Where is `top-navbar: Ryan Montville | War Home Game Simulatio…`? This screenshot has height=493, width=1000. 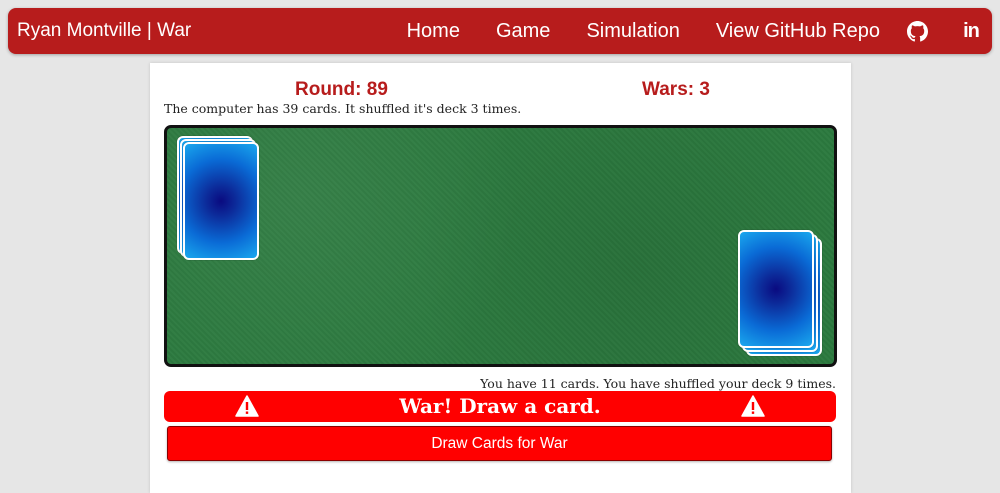
top-navbar: Ryan Montville | War Home Game Simulatio… is located at coordinates (500, 31).